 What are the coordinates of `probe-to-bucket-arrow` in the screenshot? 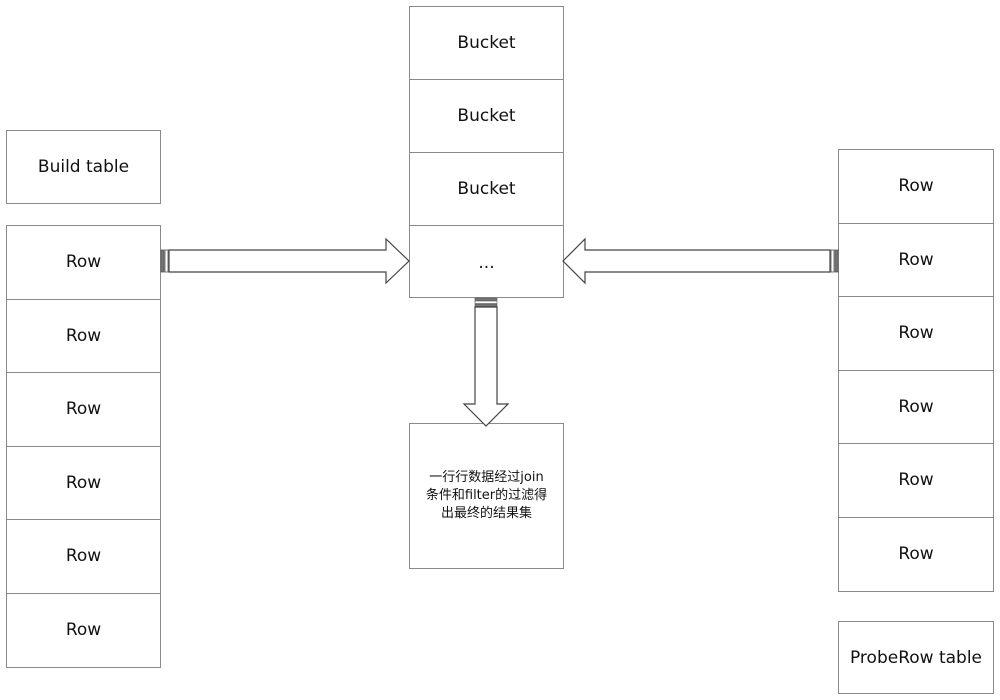 It's located at (700, 261).